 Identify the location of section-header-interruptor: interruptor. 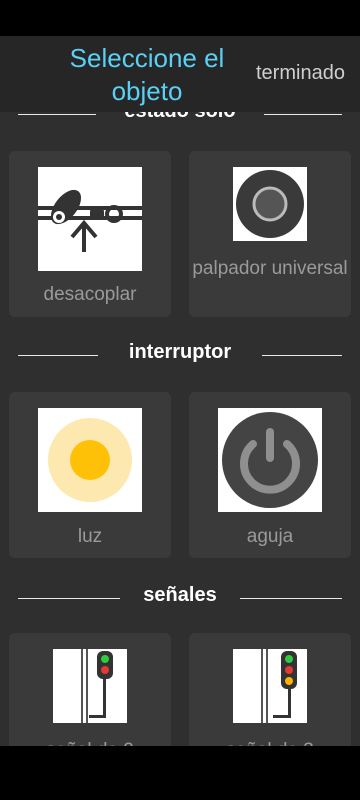
(180, 356).